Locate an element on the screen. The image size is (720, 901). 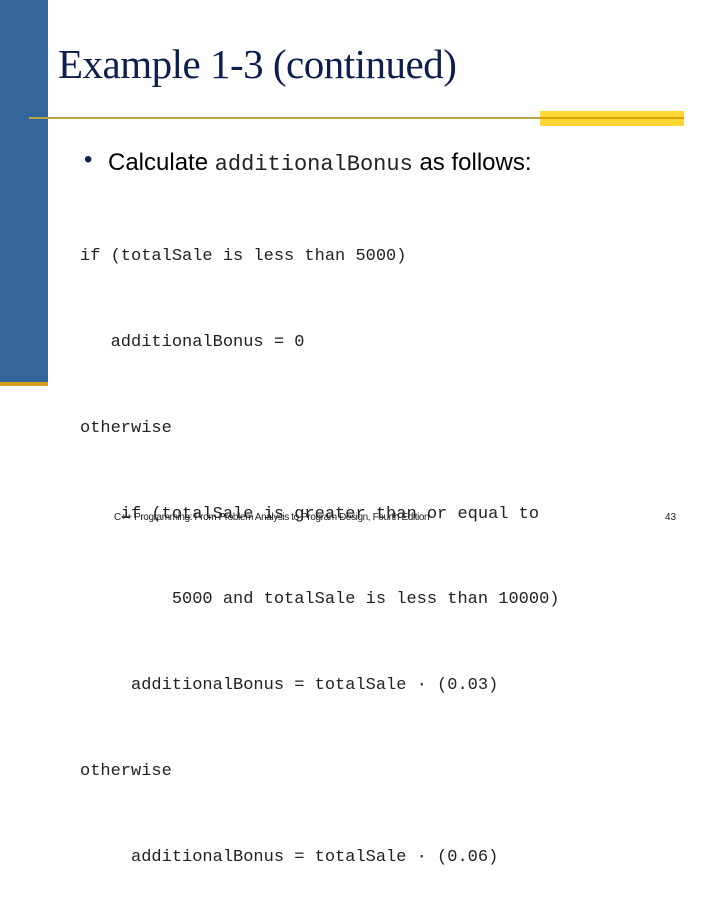
code-line: additionalBonus = totalSale · (0.06) is located at coordinates (289, 857).